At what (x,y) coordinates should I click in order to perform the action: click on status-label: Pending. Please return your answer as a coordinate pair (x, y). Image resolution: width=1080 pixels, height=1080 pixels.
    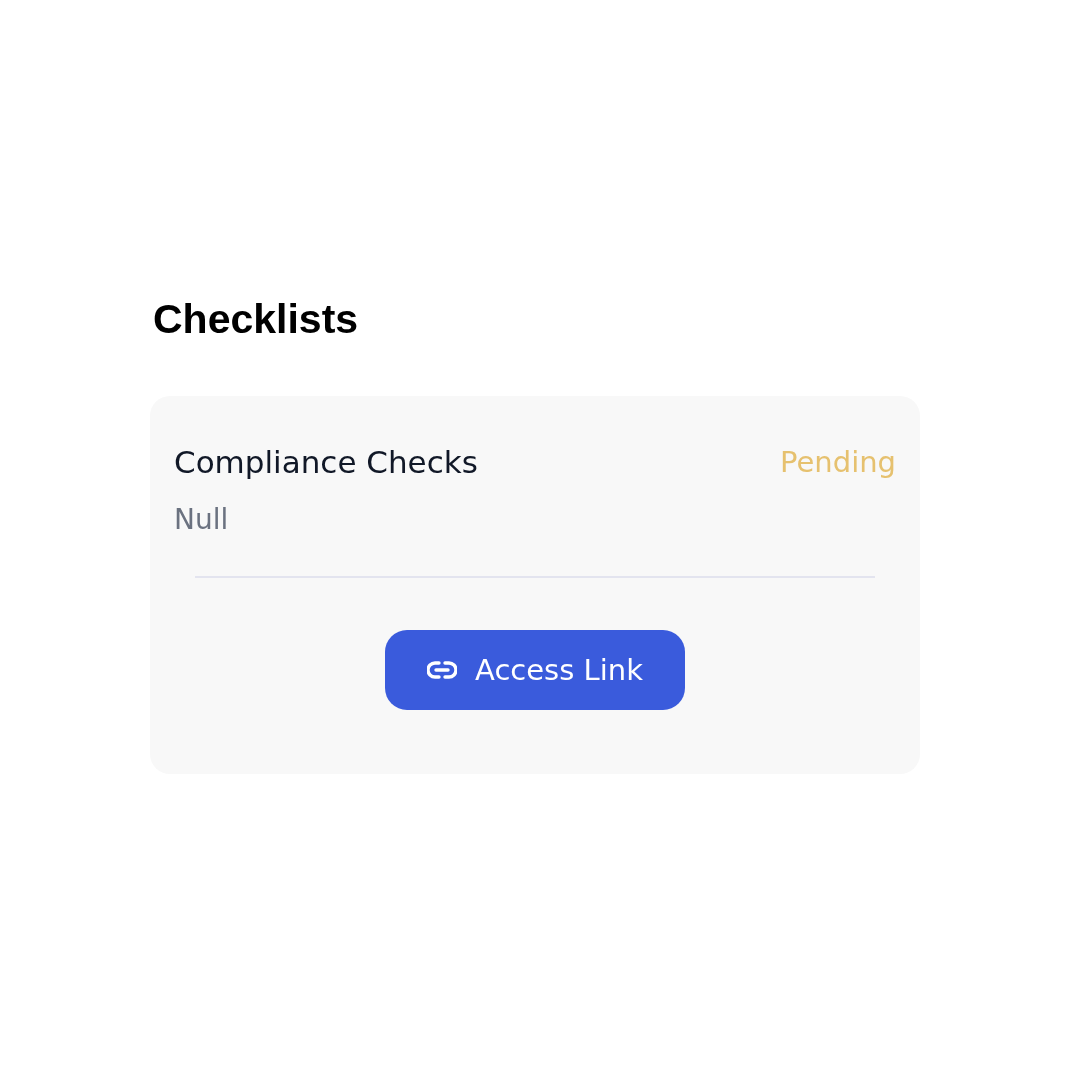
    Looking at the image, I should click on (838, 462).